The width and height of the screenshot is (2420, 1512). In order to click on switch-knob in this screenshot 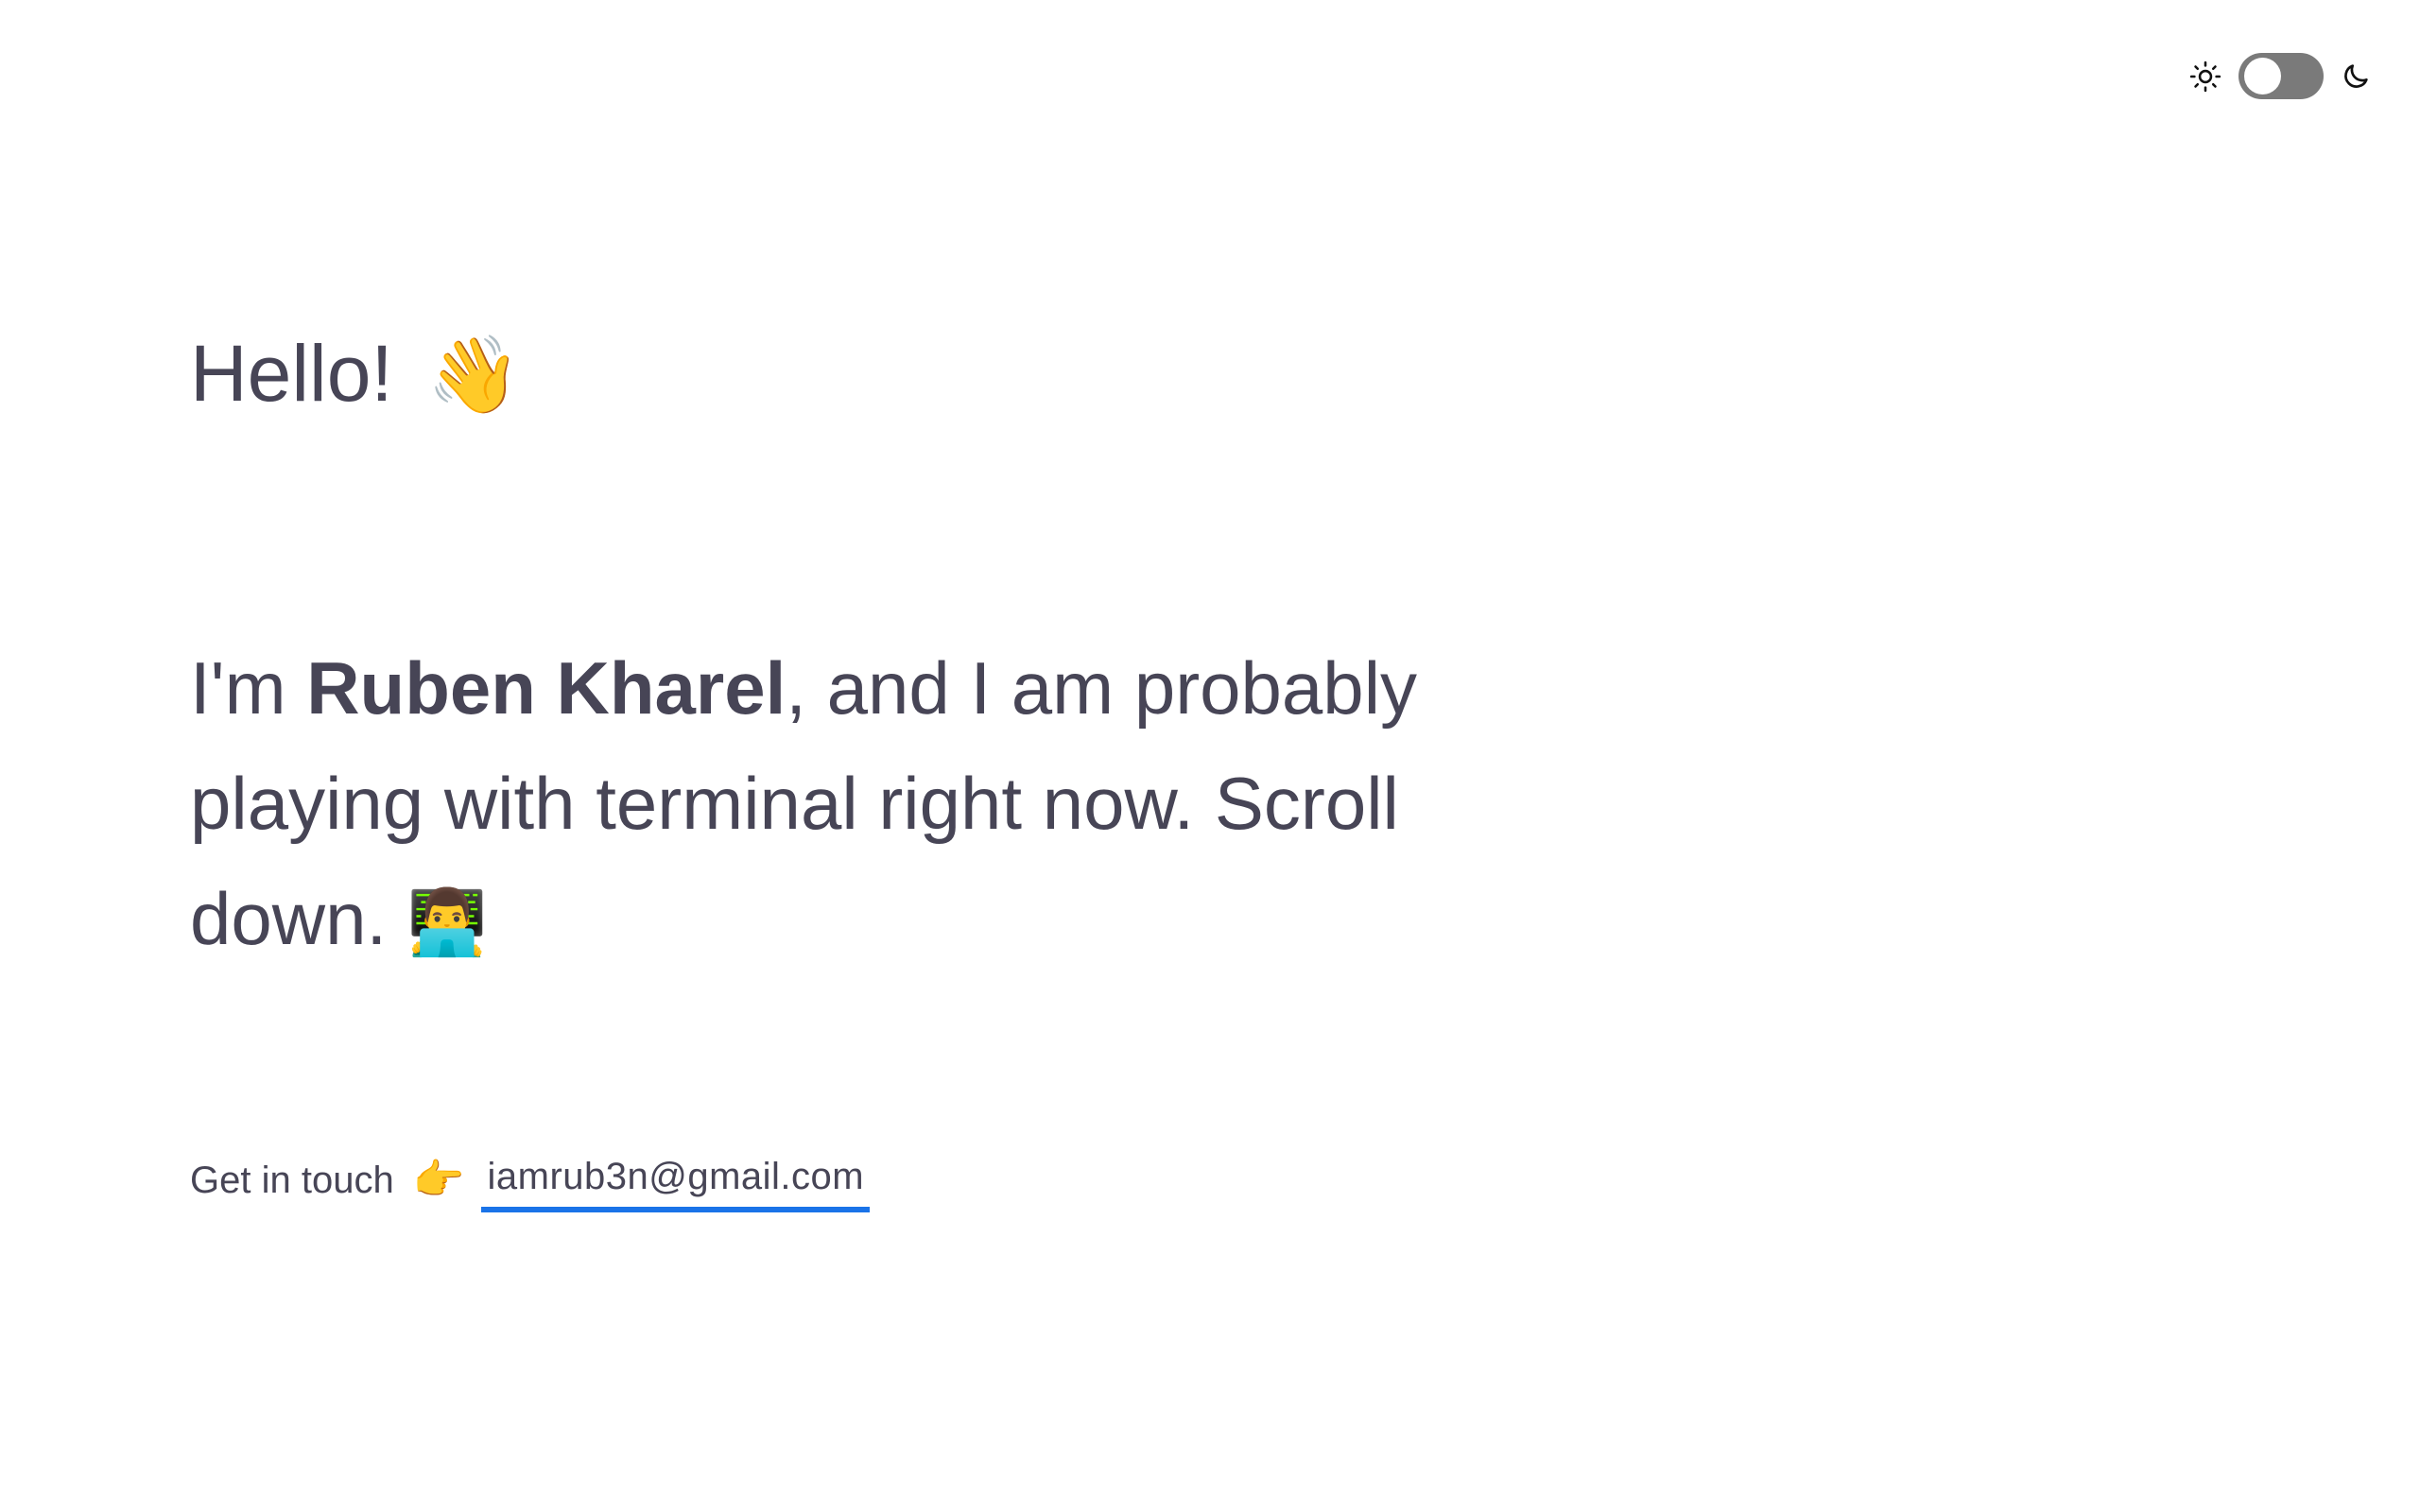, I will do `click(2262, 76)`.